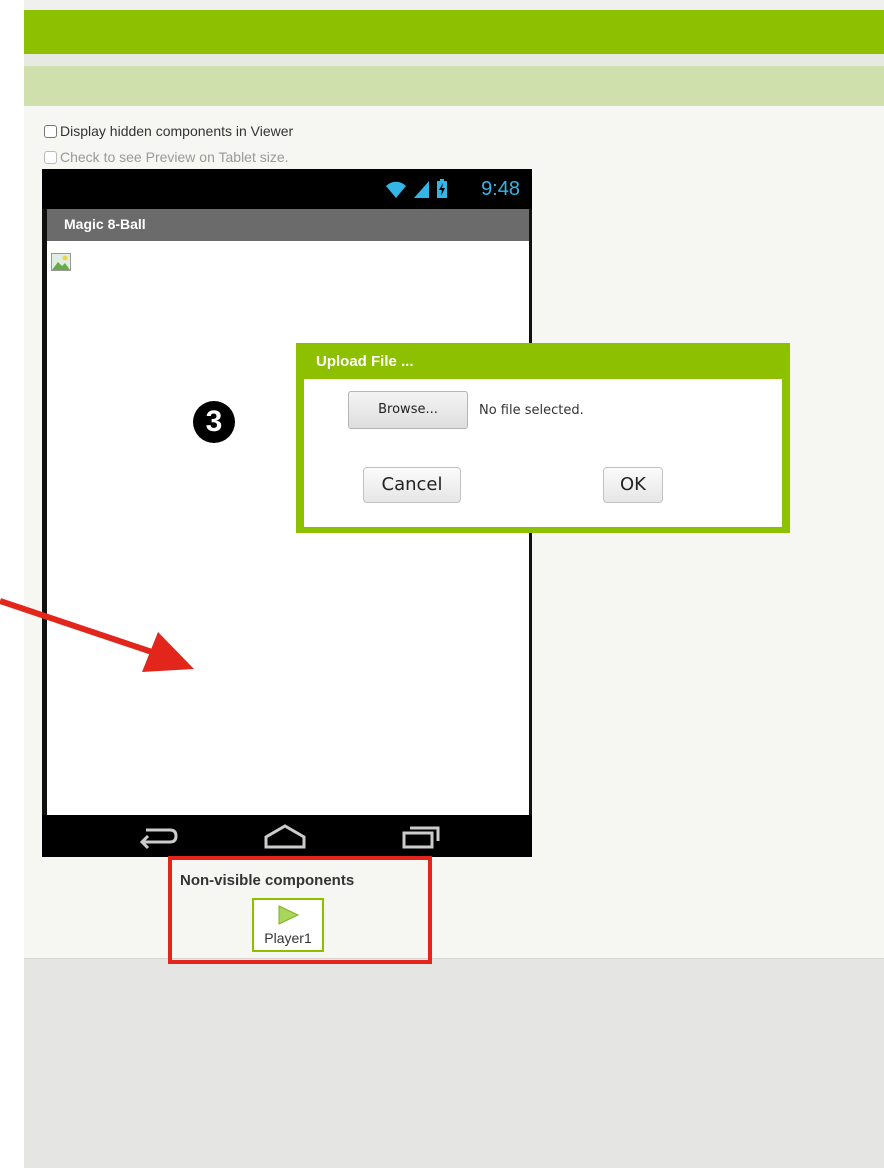 The height and width of the screenshot is (1168, 884). What do you see at coordinates (177, 131) in the screenshot?
I see `display-hidden-label: Display hidden components in Viewer` at bounding box center [177, 131].